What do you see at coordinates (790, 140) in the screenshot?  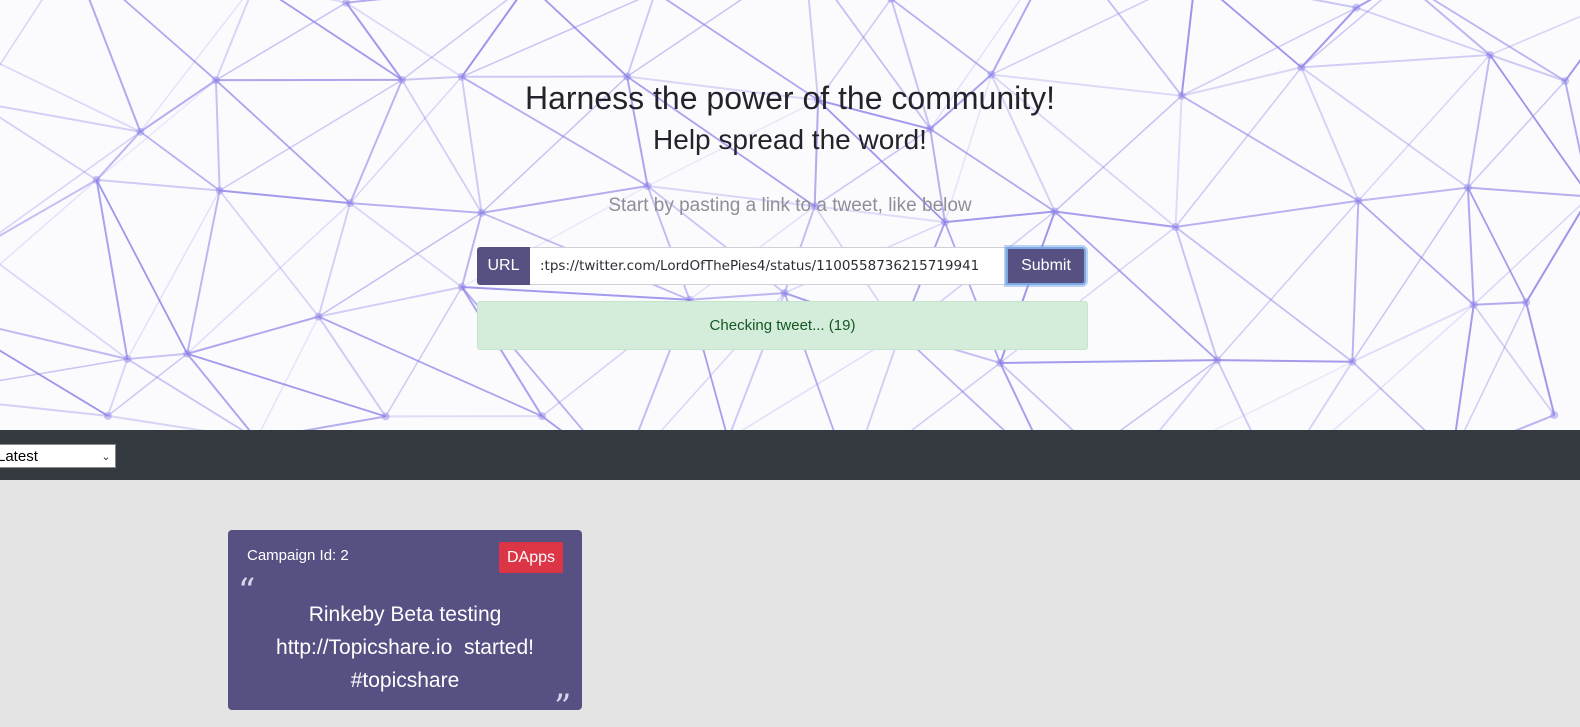 I see `hero-subtitle: Help spread the word!` at bounding box center [790, 140].